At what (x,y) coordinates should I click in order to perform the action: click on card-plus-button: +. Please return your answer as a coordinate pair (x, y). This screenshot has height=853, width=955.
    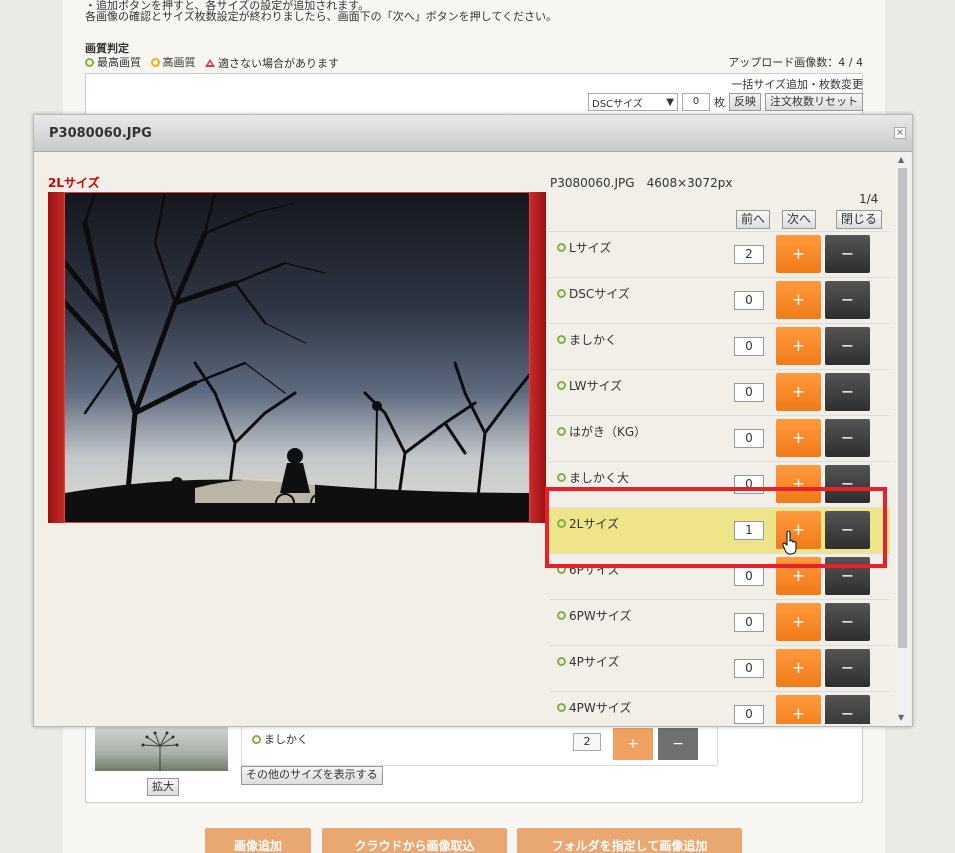
    Looking at the image, I should click on (633, 744).